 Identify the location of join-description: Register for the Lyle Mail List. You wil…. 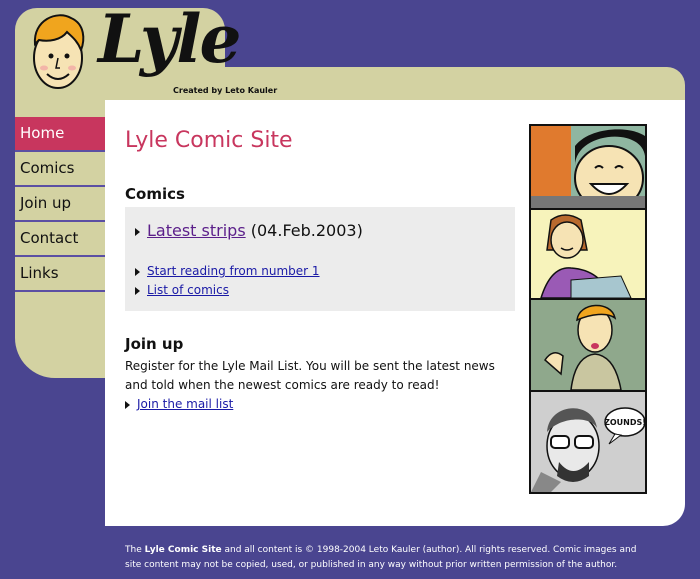
(310, 375).